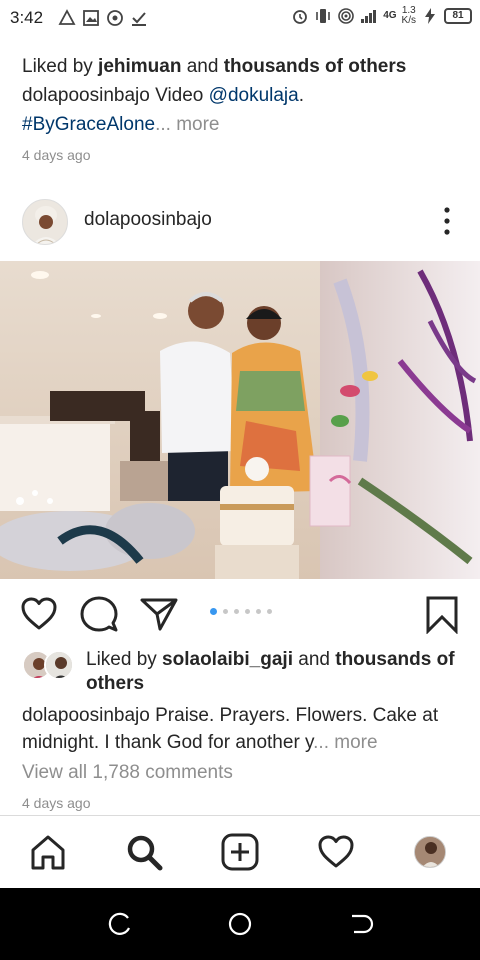 Image resolution: width=480 pixels, height=960 pixels. I want to click on view-comments-link: View all 1,788 comments, so click(127, 773).